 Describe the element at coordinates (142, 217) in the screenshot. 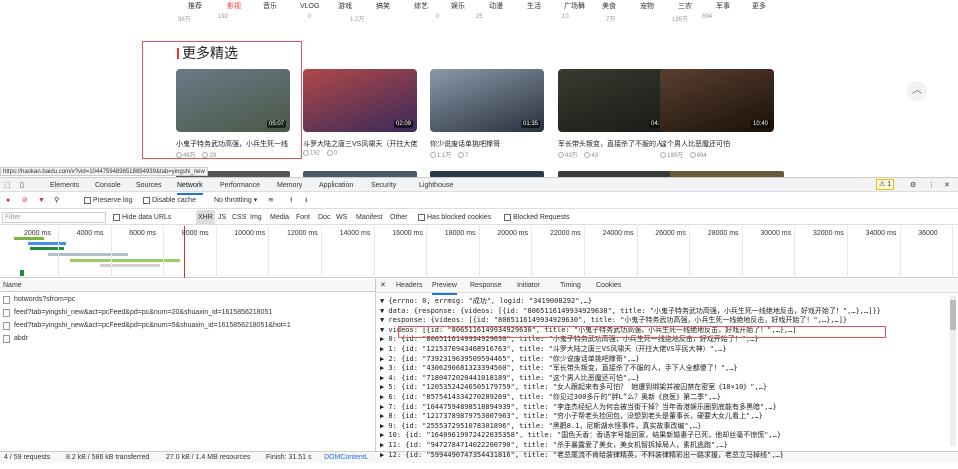

I see `hide-data-urls-checkbox: Hide data URLs` at that location.